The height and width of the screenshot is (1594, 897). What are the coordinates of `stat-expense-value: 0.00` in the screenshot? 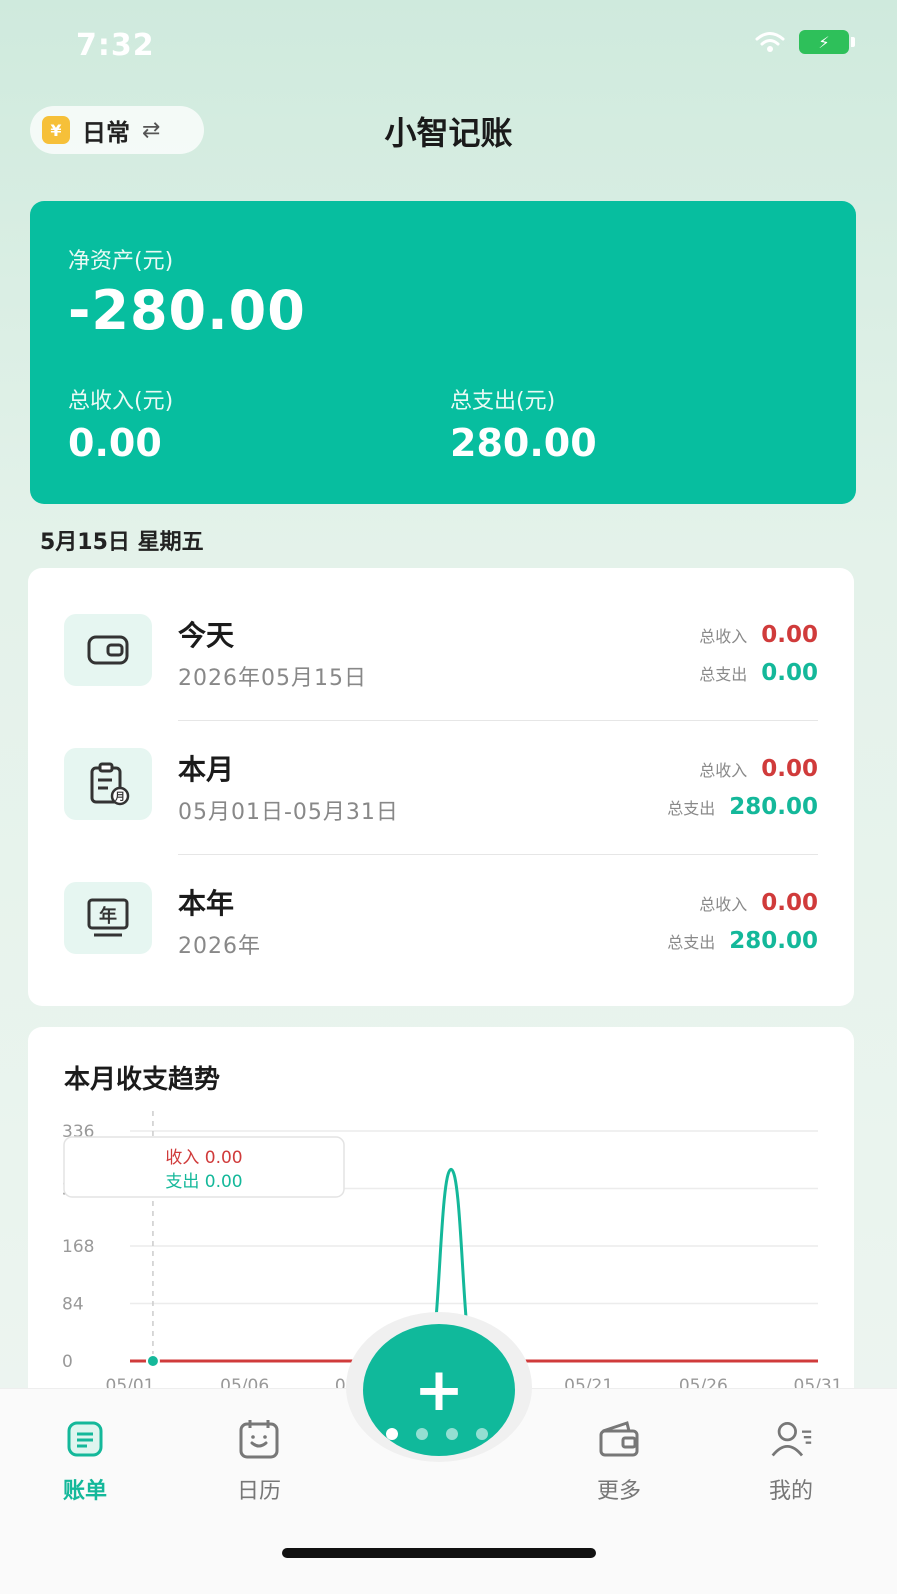 It's located at (789, 673).